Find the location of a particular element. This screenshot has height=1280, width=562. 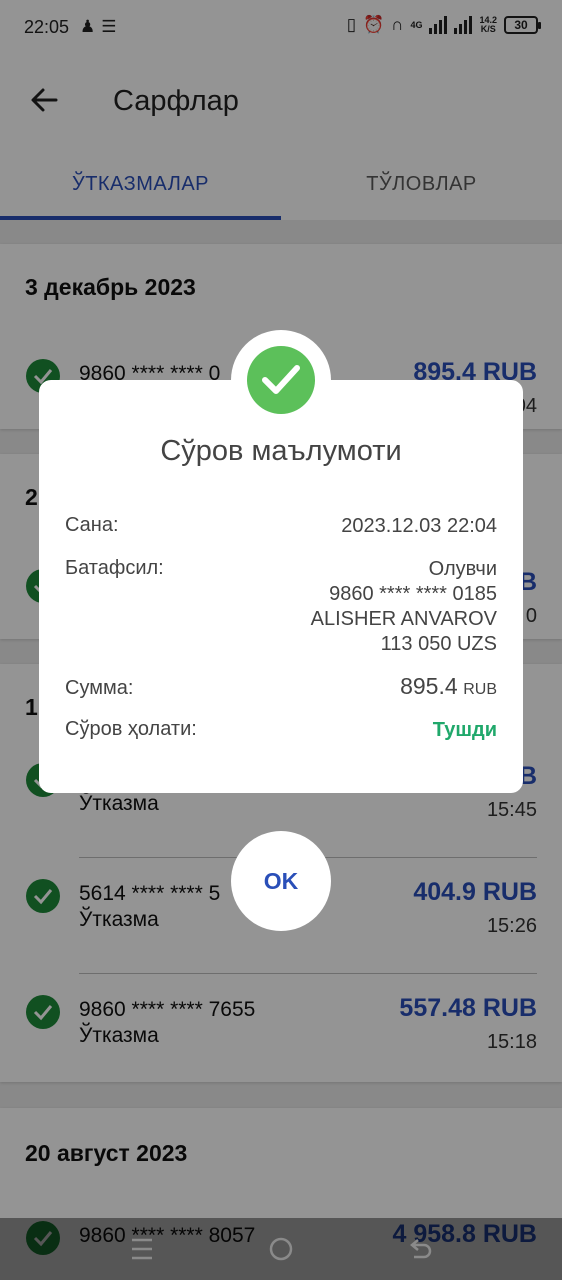

details-line: Олувчи is located at coordinates (462, 569).